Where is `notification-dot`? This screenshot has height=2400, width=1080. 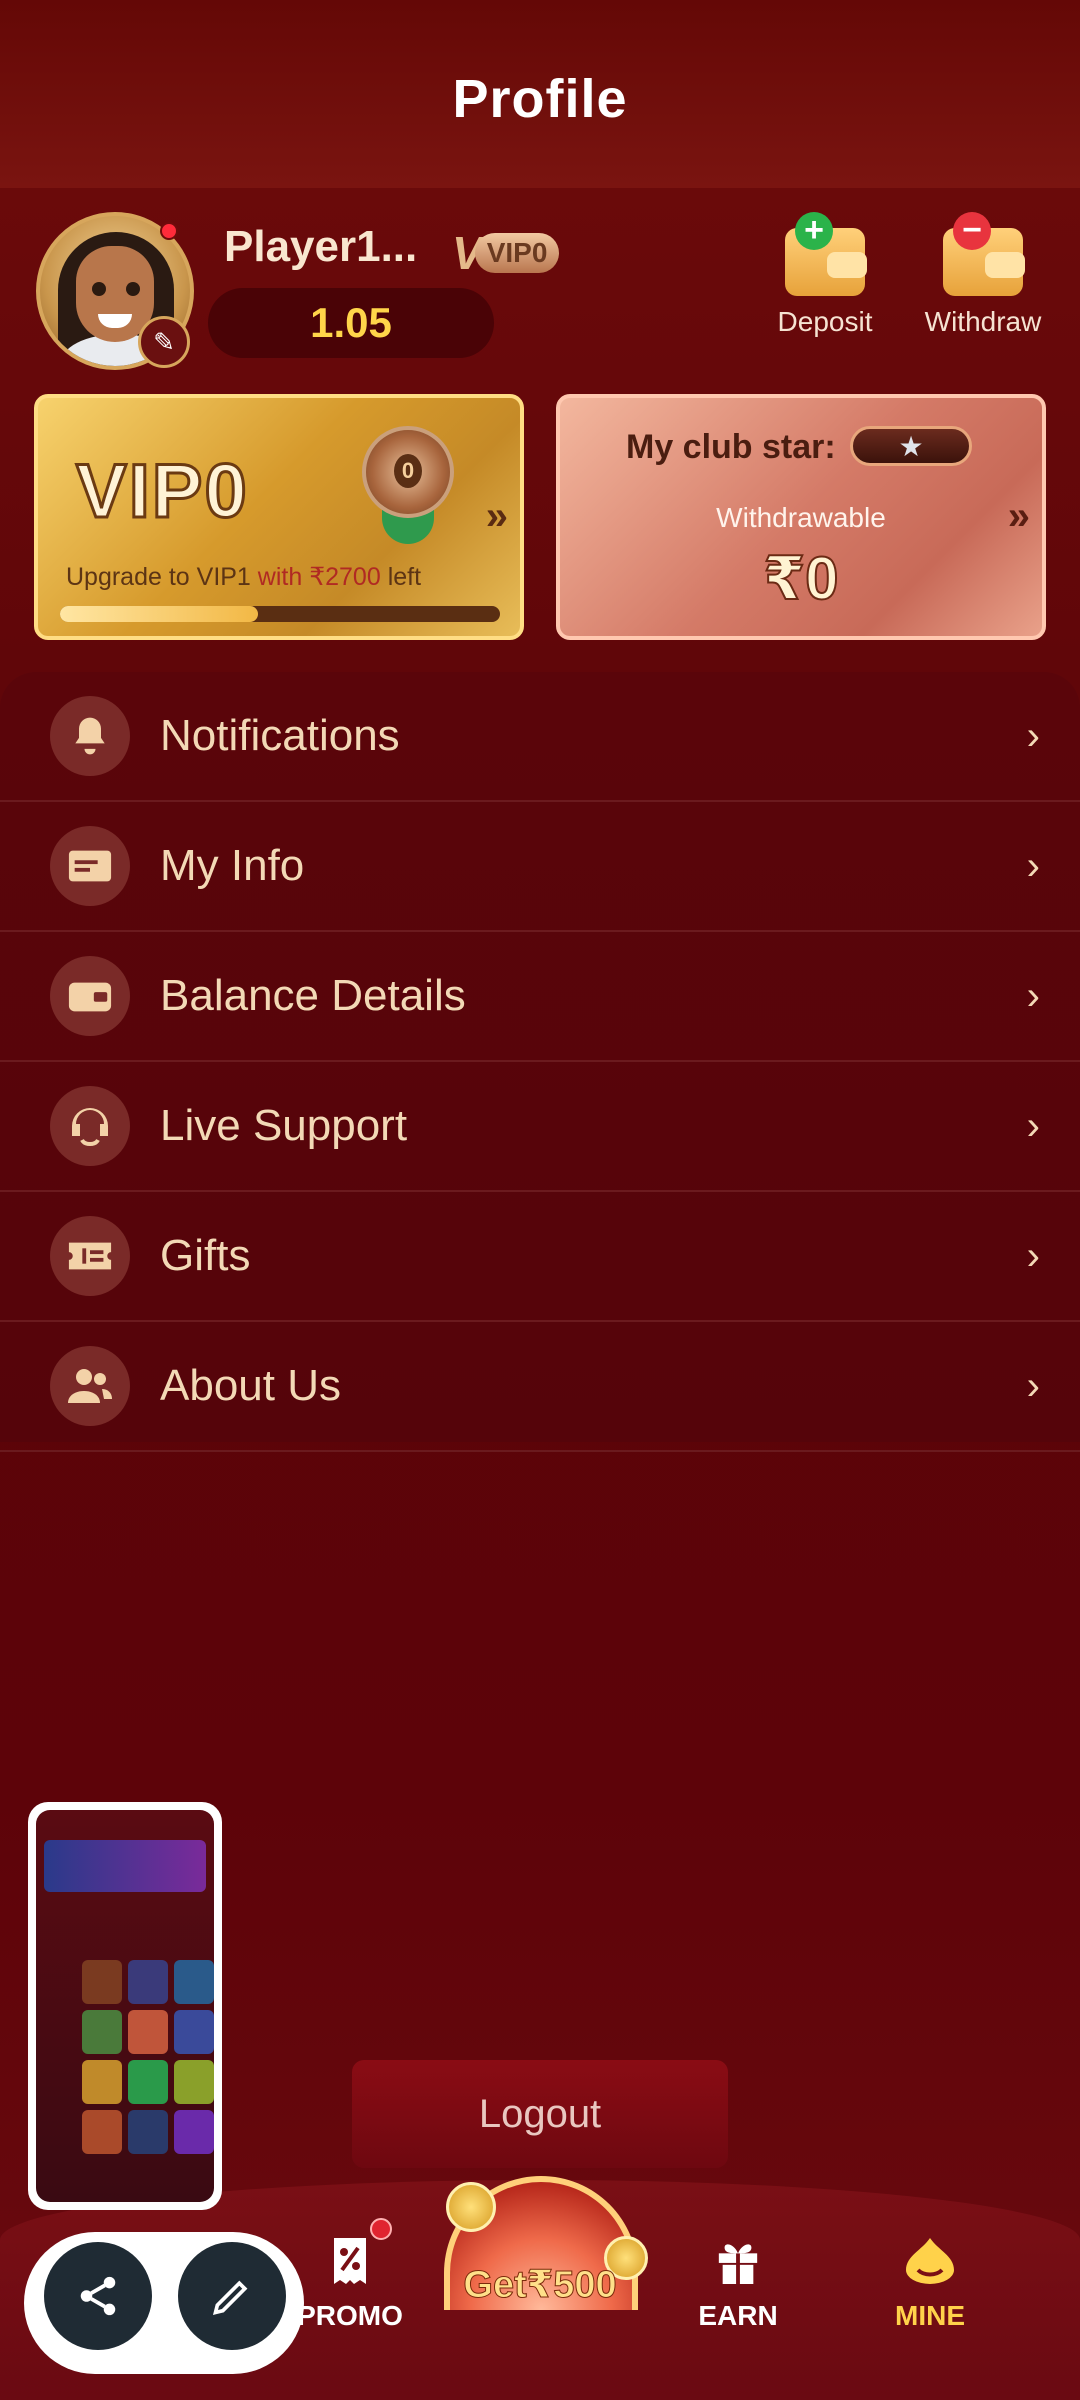
notification-dot is located at coordinates (169, 231).